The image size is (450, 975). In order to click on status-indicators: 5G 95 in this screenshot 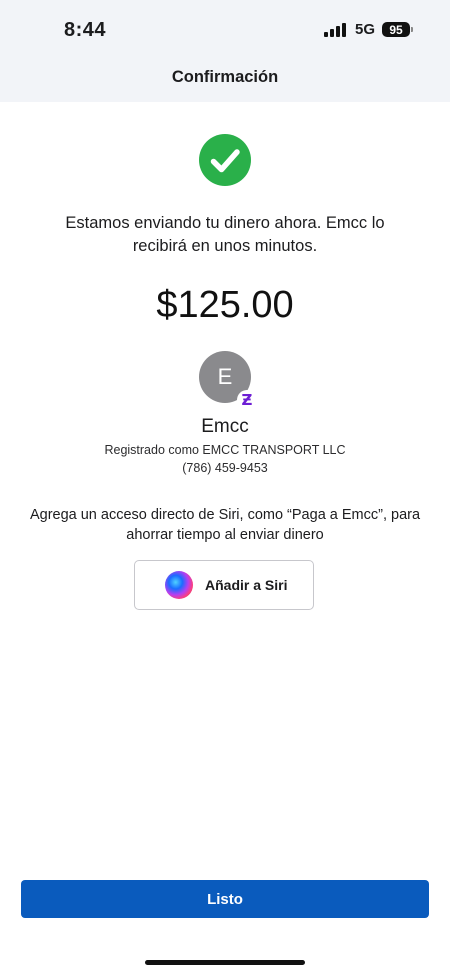, I will do `click(368, 29)`.